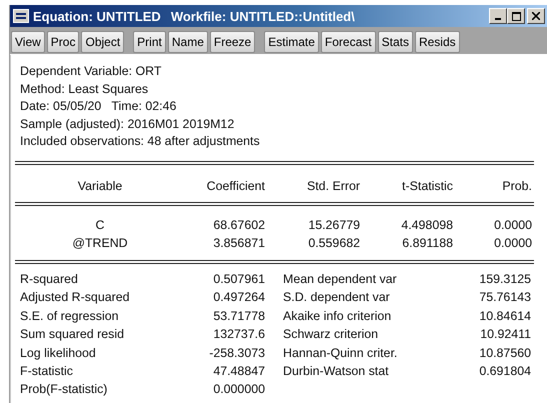  I want to click on statistic-value: 0.000000, so click(238, 389).